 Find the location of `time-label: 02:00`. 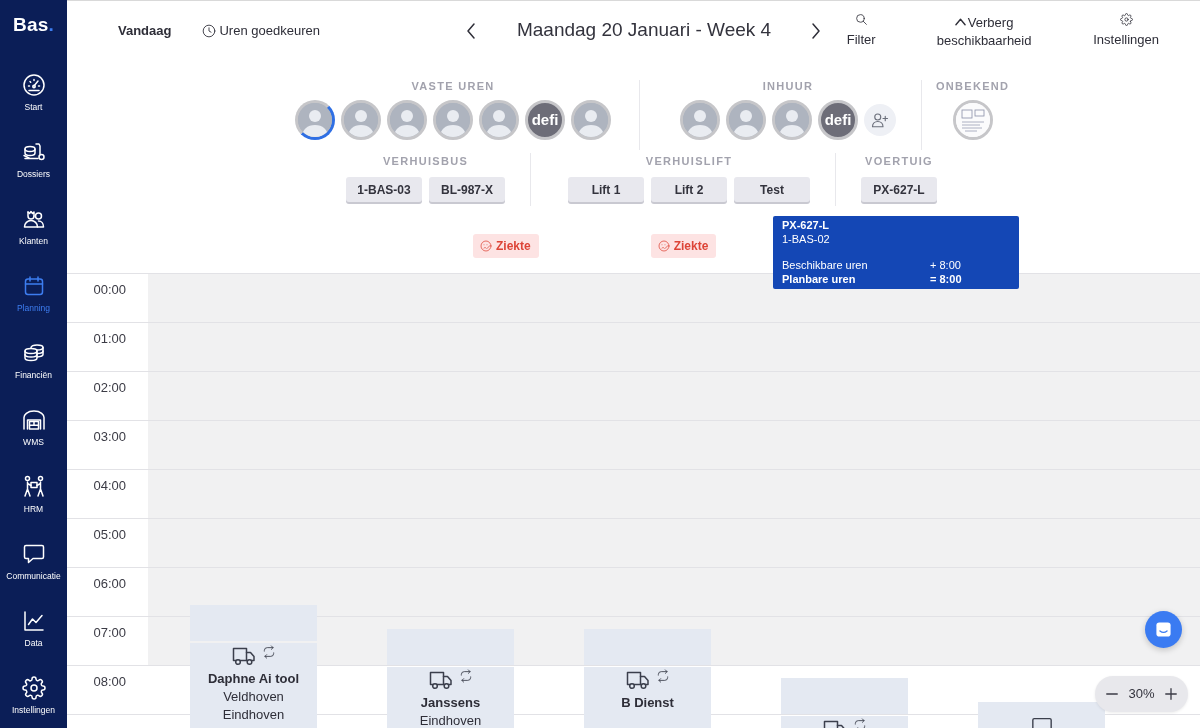

time-label: 02:00 is located at coordinates (109, 388).